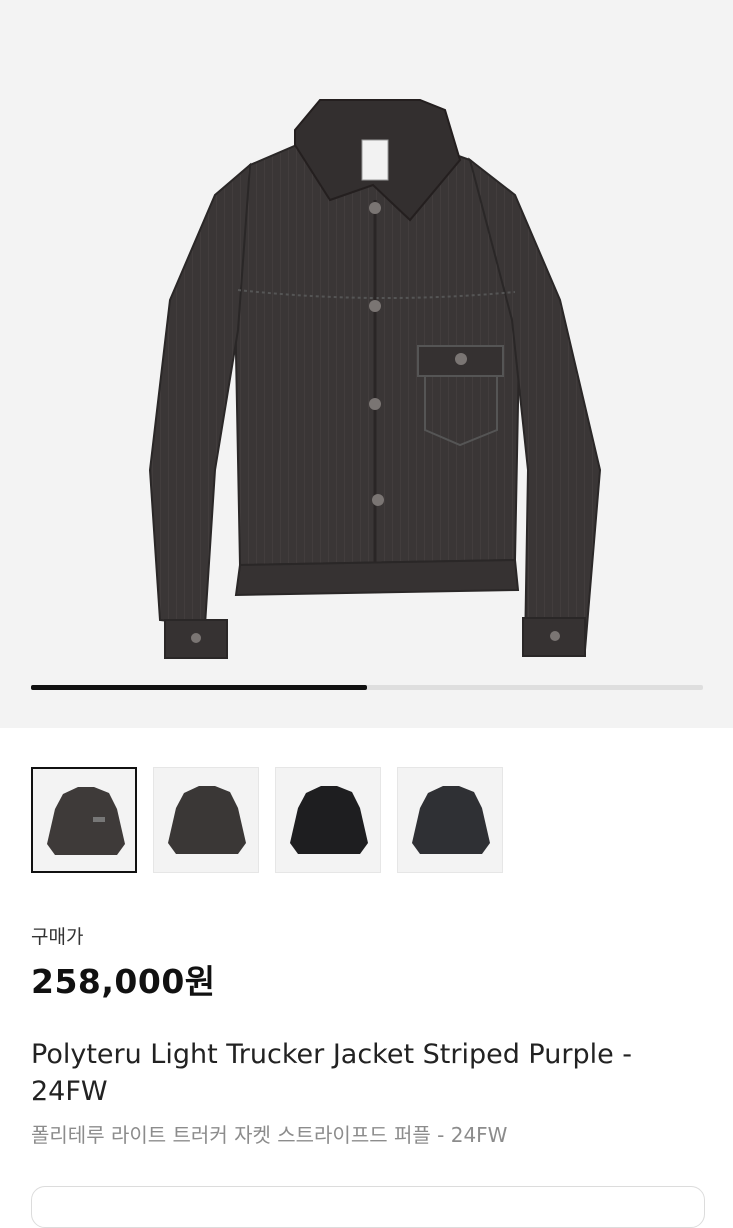 This screenshot has height=1228, width=733. Describe the element at coordinates (368, 1207) in the screenshot. I see `bottom-card` at that location.